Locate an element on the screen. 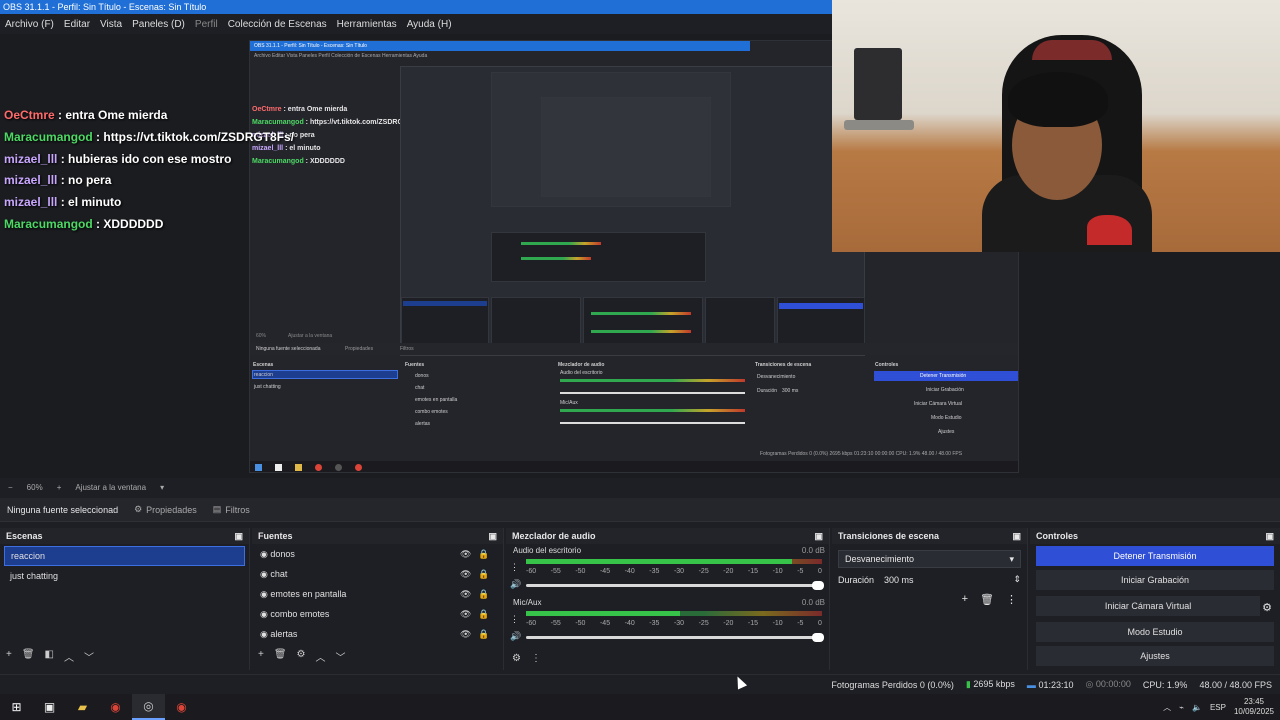 This screenshot has width=1280, height=720. virtual-camera-button: Iniciar Cámara Virtual is located at coordinates (1148, 606).